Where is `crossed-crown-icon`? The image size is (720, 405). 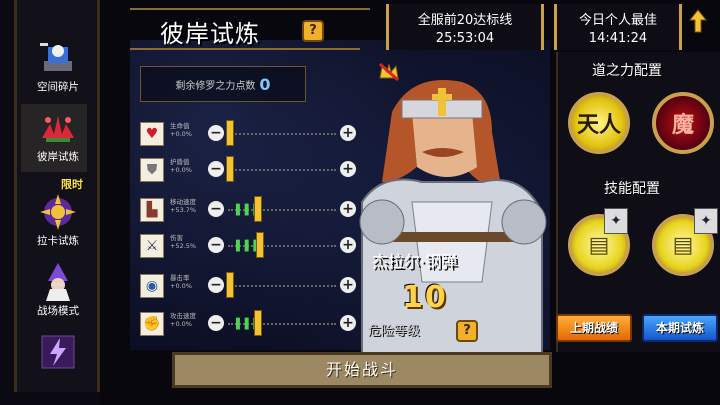 crossed-crown-icon is located at coordinates (389, 74).